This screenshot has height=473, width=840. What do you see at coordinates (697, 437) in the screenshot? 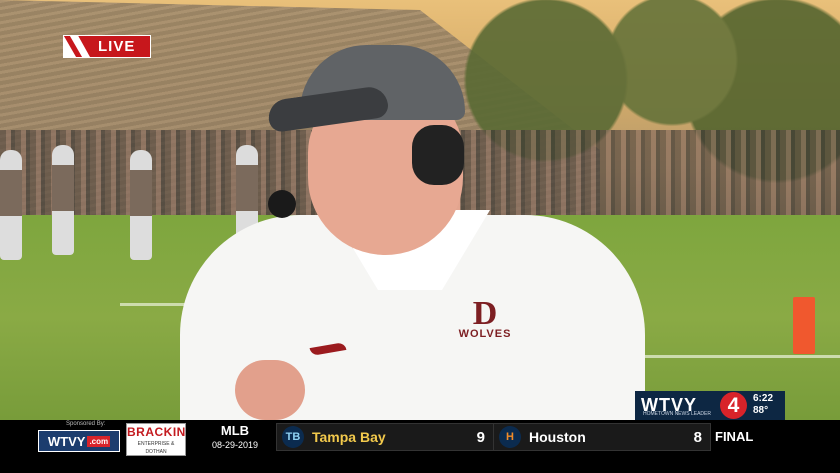
I see `team-b-score: 8` at bounding box center [697, 437].